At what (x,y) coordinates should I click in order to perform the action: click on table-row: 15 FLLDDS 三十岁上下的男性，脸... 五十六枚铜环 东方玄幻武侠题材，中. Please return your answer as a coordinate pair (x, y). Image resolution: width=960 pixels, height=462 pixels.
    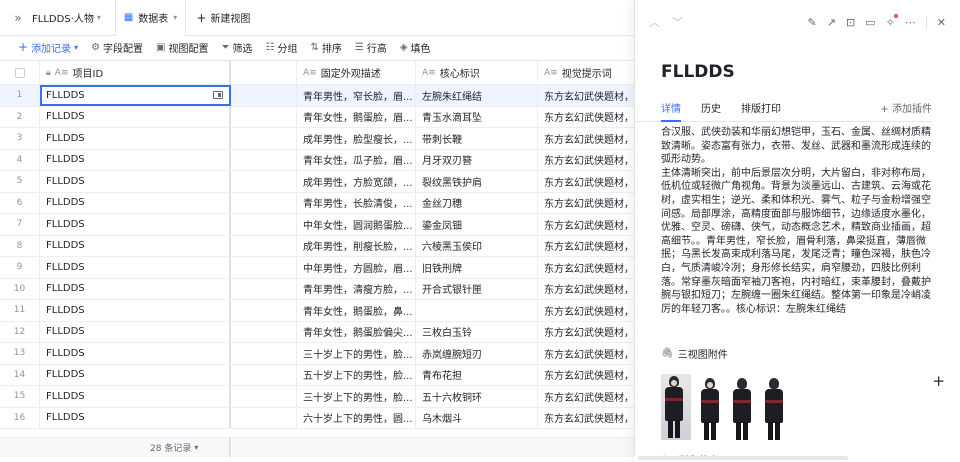
    Looking at the image, I should click on (317, 397).